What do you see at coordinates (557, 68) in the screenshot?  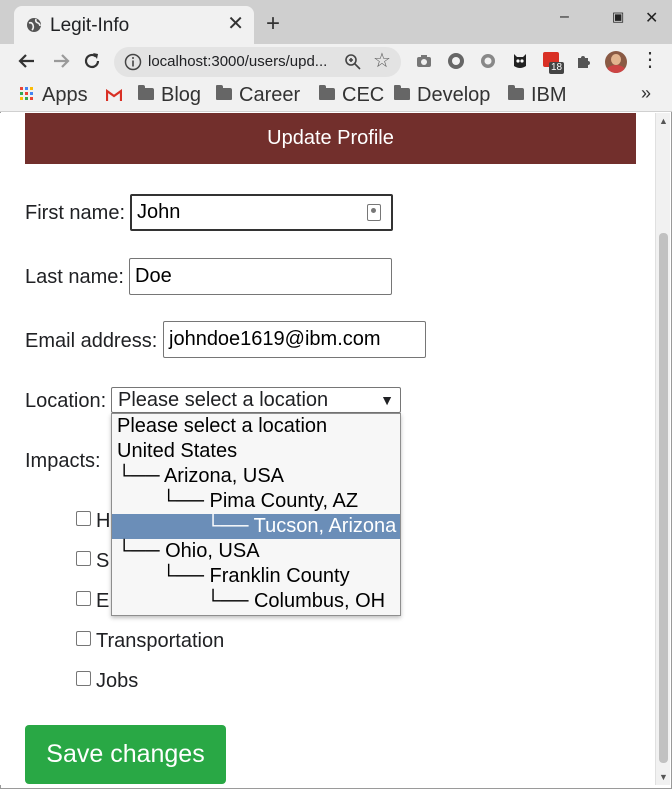 I see `extension-badge: 18` at bounding box center [557, 68].